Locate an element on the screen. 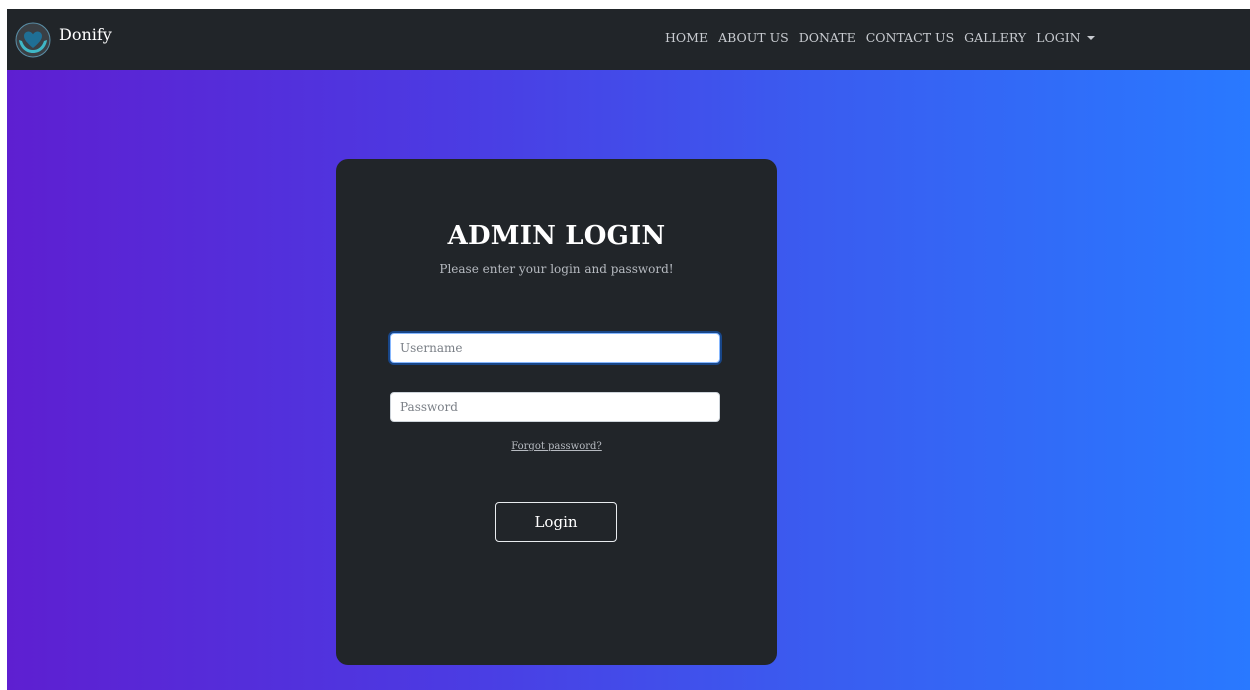  nav-link-contact-us: CONTACT US is located at coordinates (910, 37).